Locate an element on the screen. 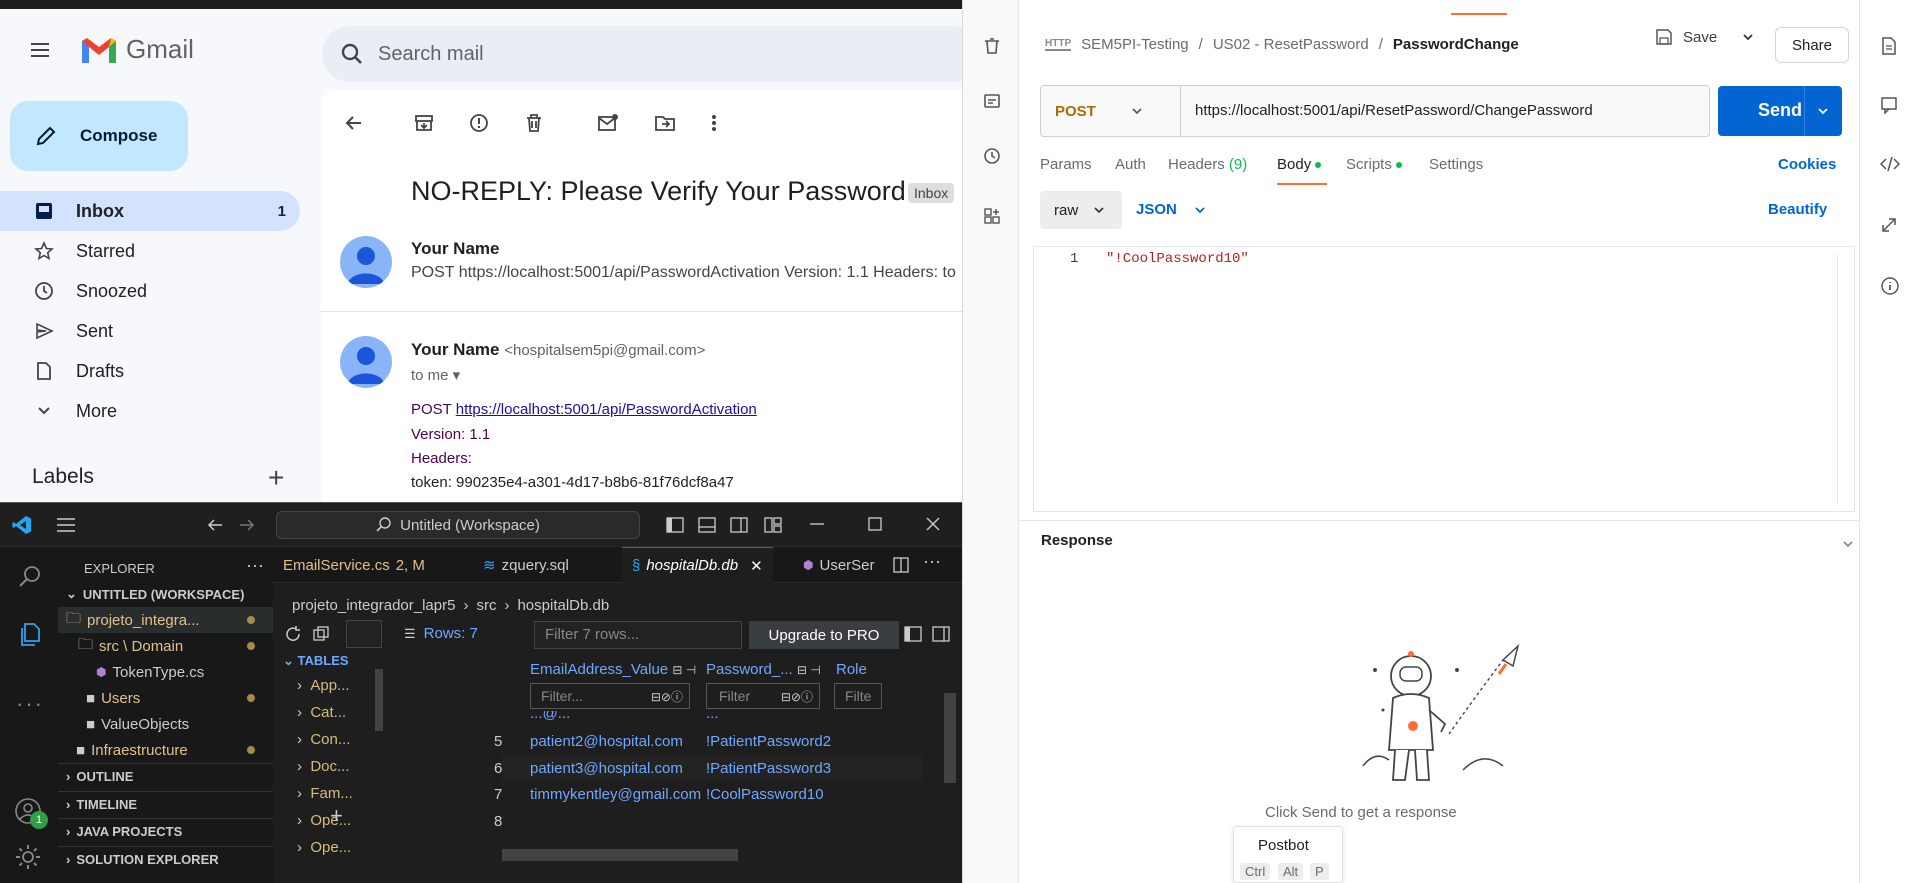 This screenshot has width=1917, height=883. more-actions-icon: ··· is located at coordinates (932, 561).